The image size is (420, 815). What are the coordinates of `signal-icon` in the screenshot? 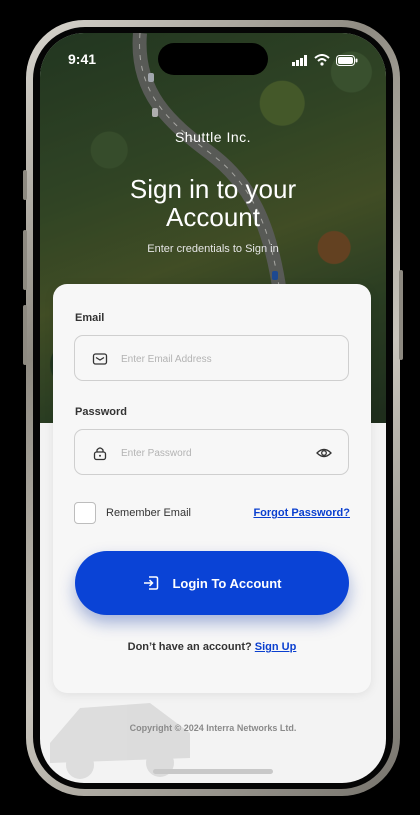 It's located at (299, 60).